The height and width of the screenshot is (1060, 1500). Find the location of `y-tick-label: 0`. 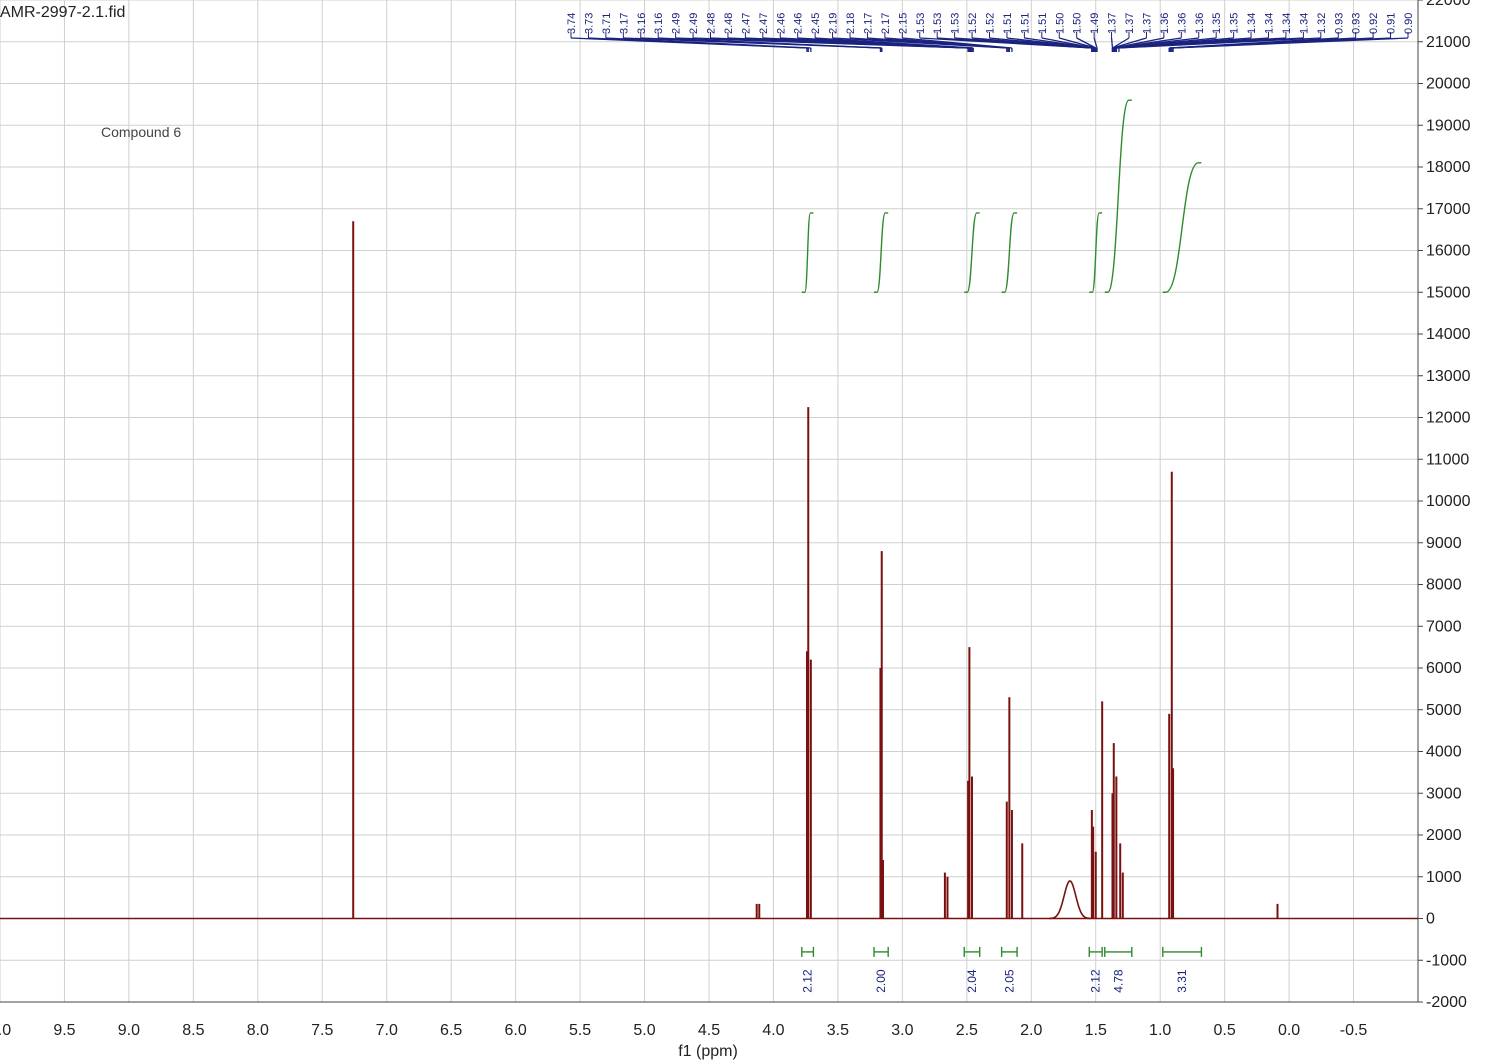

y-tick-label: 0 is located at coordinates (1430, 919).